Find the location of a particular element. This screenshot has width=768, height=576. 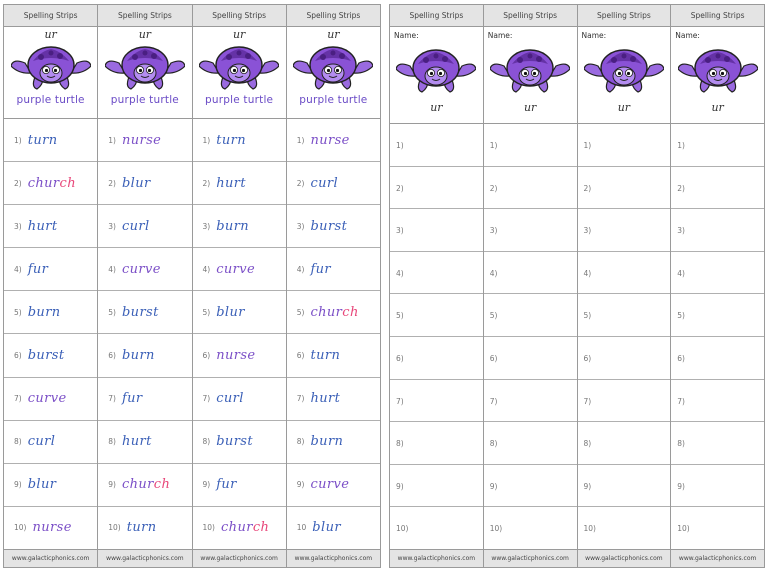

word-part: nurse is located at coordinates (52, 528).